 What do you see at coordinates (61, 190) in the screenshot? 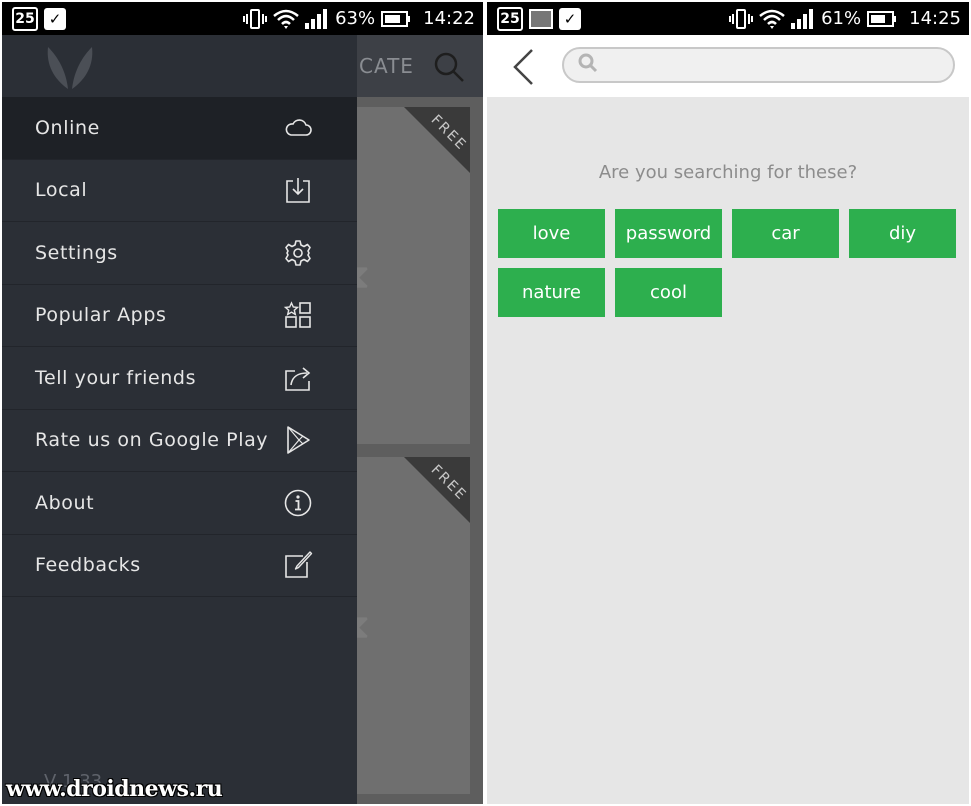
I see `menu-item-label: Local` at bounding box center [61, 190].